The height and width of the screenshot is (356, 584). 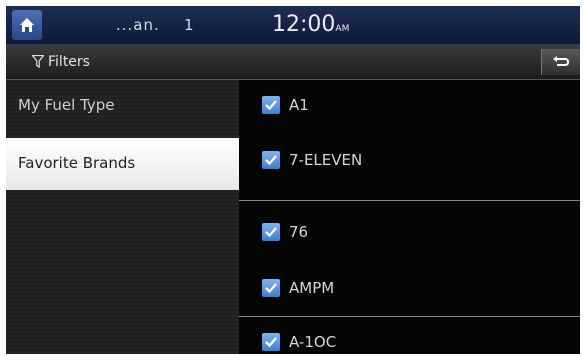 I want to click on title-bar: Filters, so click(x=293, y=62).